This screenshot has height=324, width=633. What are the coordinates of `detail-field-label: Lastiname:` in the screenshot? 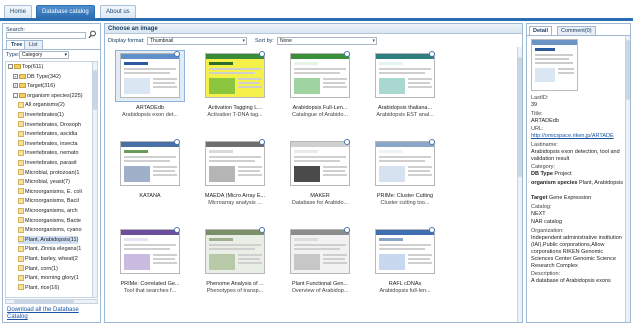 It's located at (544, 144).